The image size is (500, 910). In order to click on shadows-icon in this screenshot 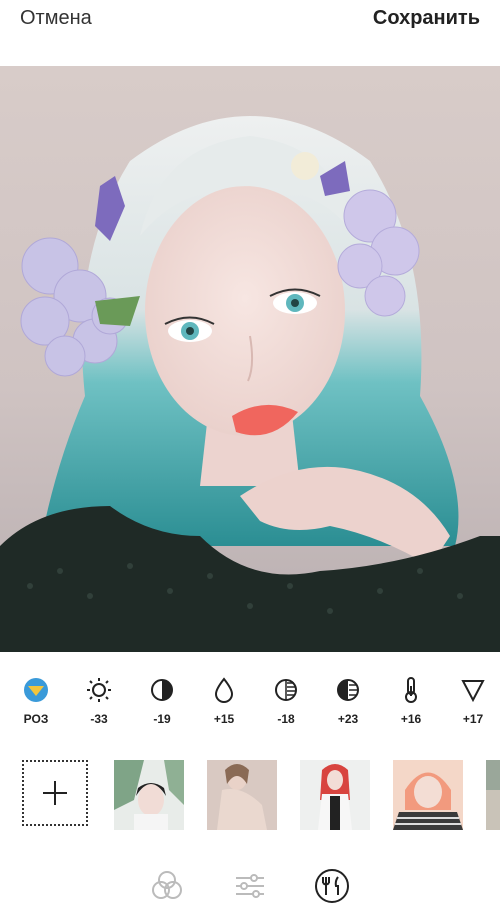, I will do `click(286, 690)`.